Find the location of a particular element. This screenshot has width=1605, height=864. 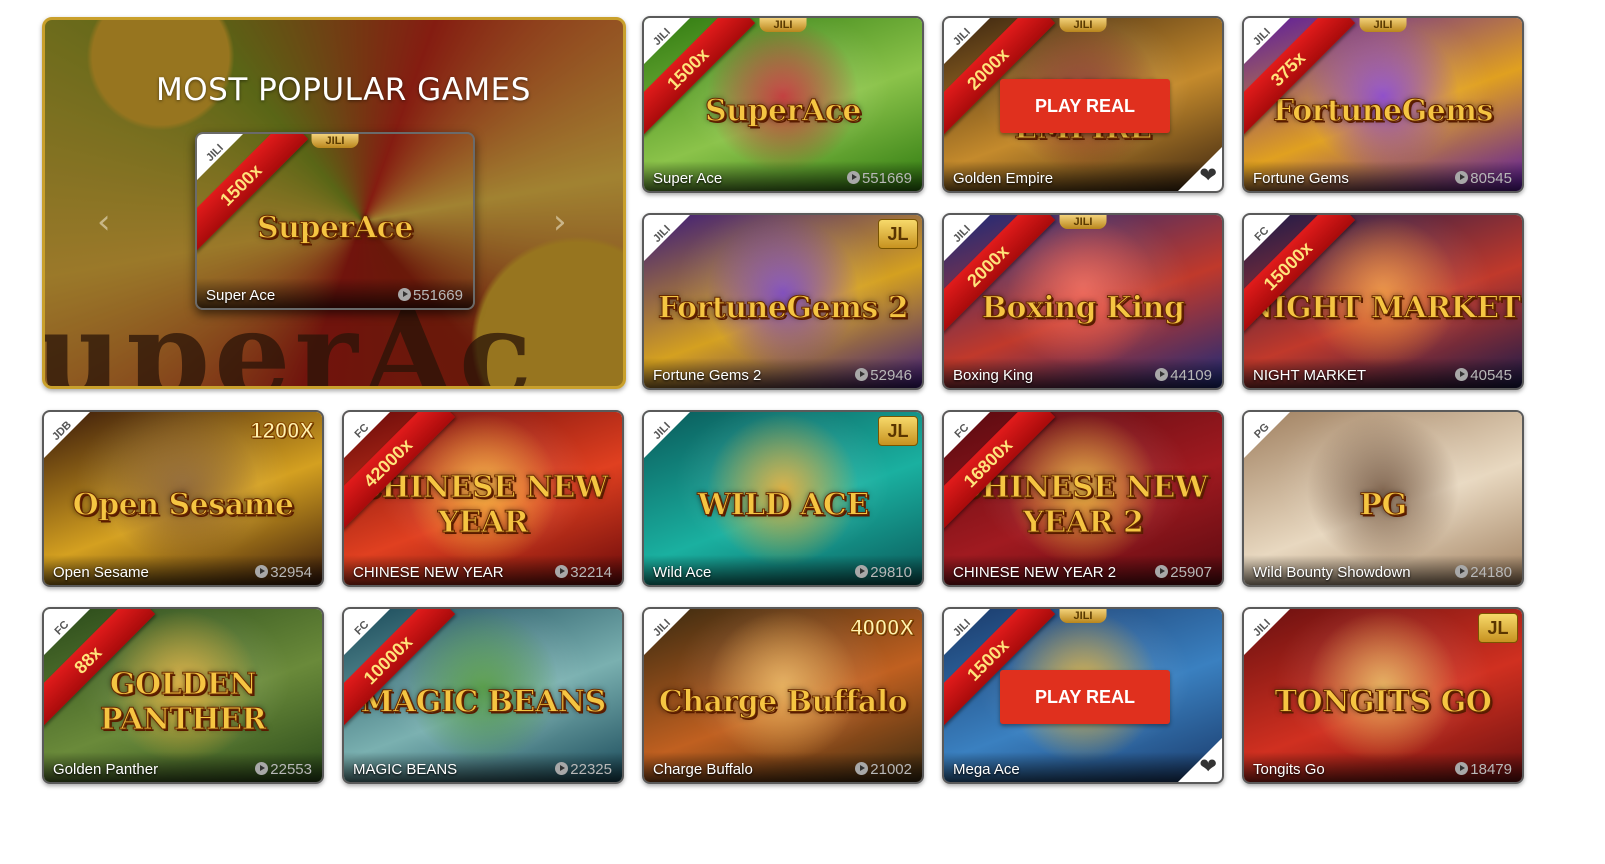

game-logo: WILD ACE is located at coordinates (783, 505).